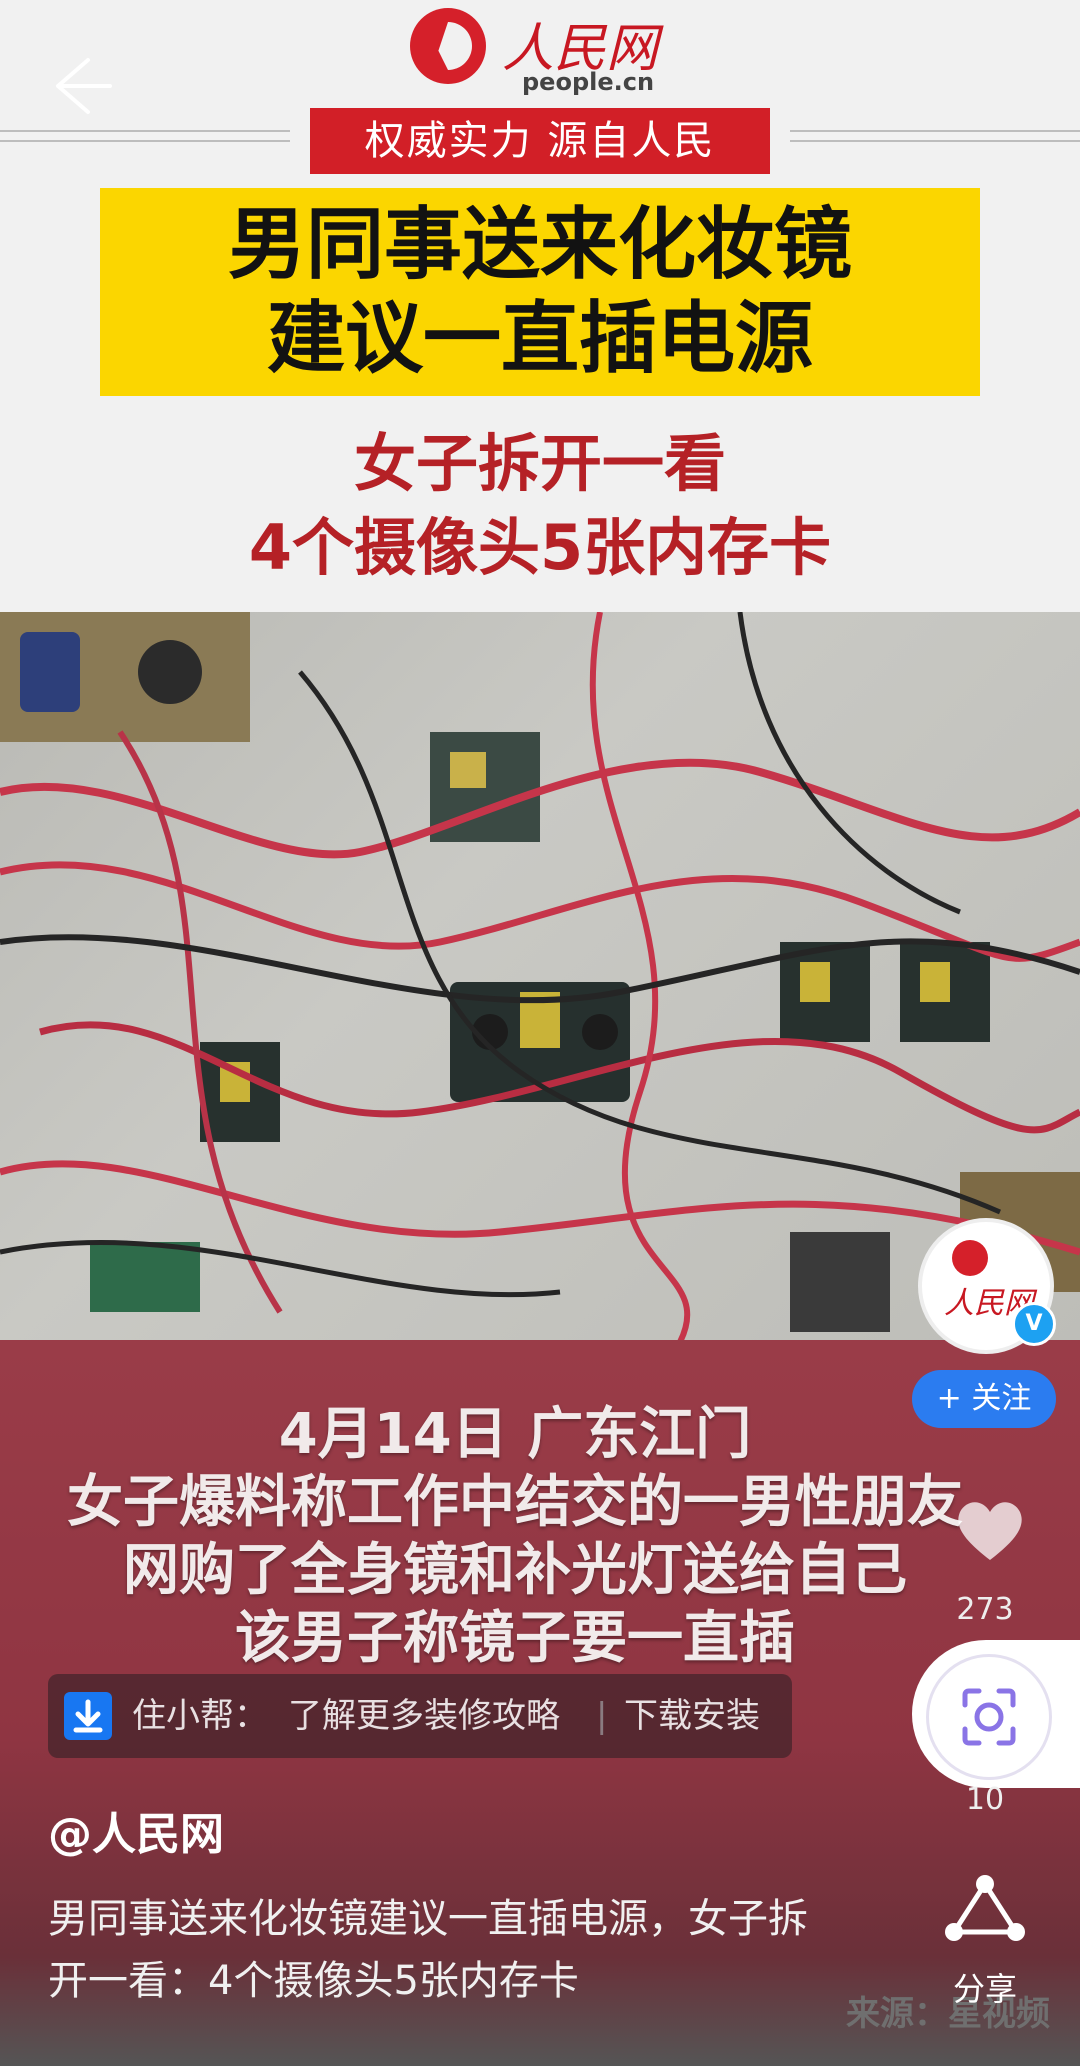  Describe the element at coordinates (1034, 1324) in the screenshot. I see `verified-badge-icon: V` at that location.